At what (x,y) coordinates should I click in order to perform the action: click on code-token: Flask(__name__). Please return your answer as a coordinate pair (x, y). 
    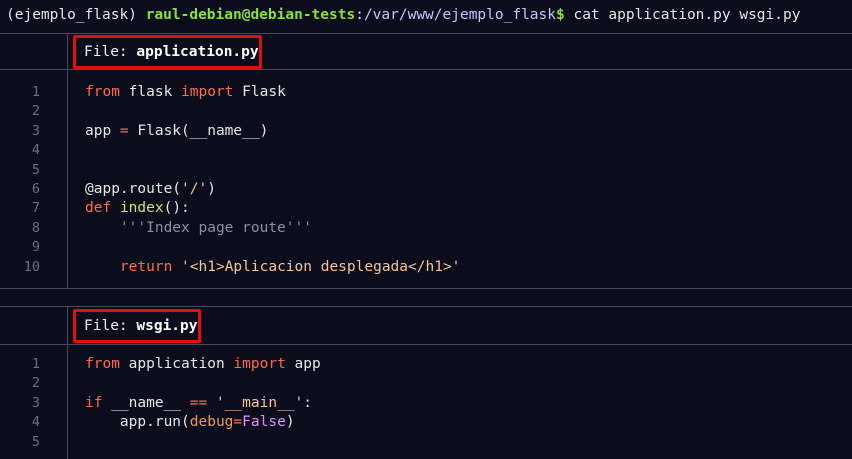
    Looking at the image, I should click on (198, 130).